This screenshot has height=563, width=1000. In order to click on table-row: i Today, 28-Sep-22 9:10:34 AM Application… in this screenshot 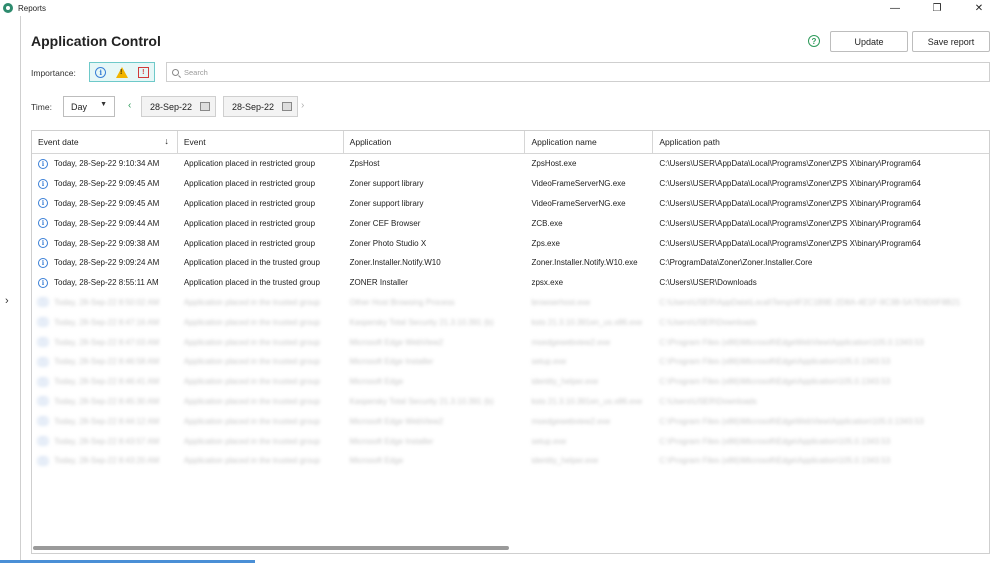, I will do `click(510, 164)`.